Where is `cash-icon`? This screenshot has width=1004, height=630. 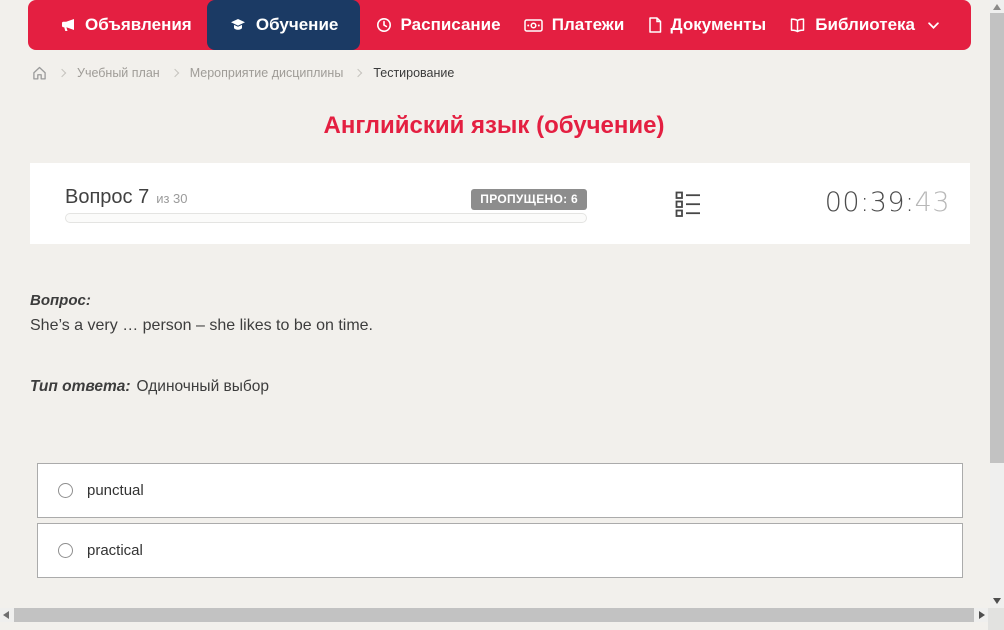 cash-icon is located at coordinates (533, 25).